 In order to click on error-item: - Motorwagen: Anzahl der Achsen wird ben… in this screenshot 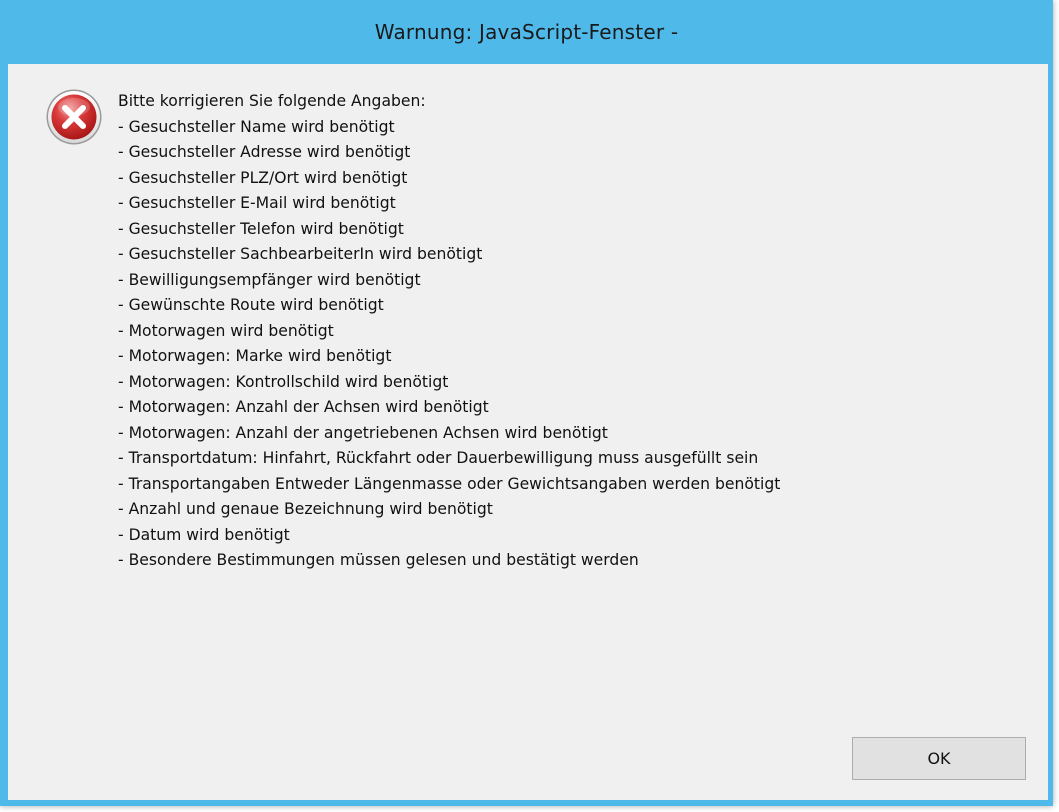, I will do `click(303, 407)`.